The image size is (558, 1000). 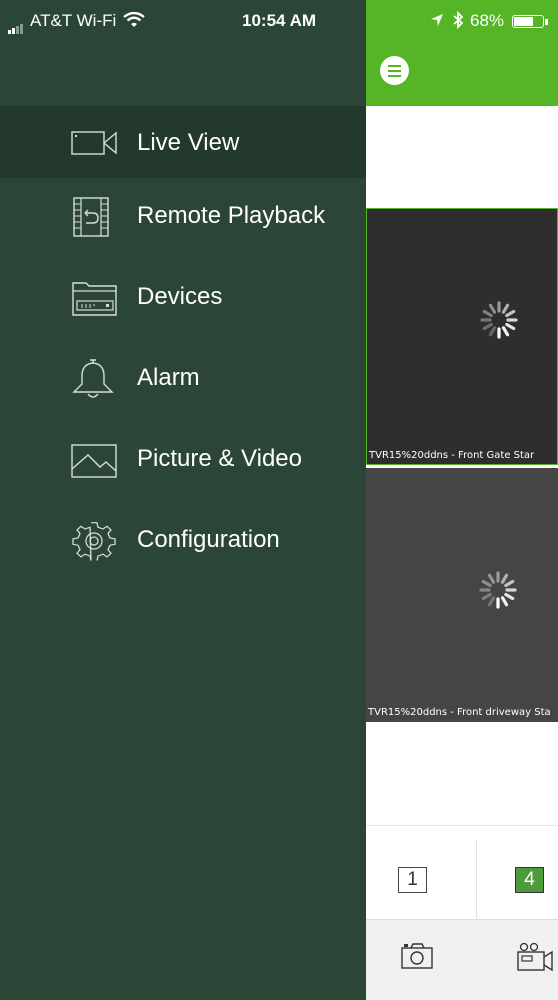 I want to click on bottom-toolbar, so click(x=462, y=959).